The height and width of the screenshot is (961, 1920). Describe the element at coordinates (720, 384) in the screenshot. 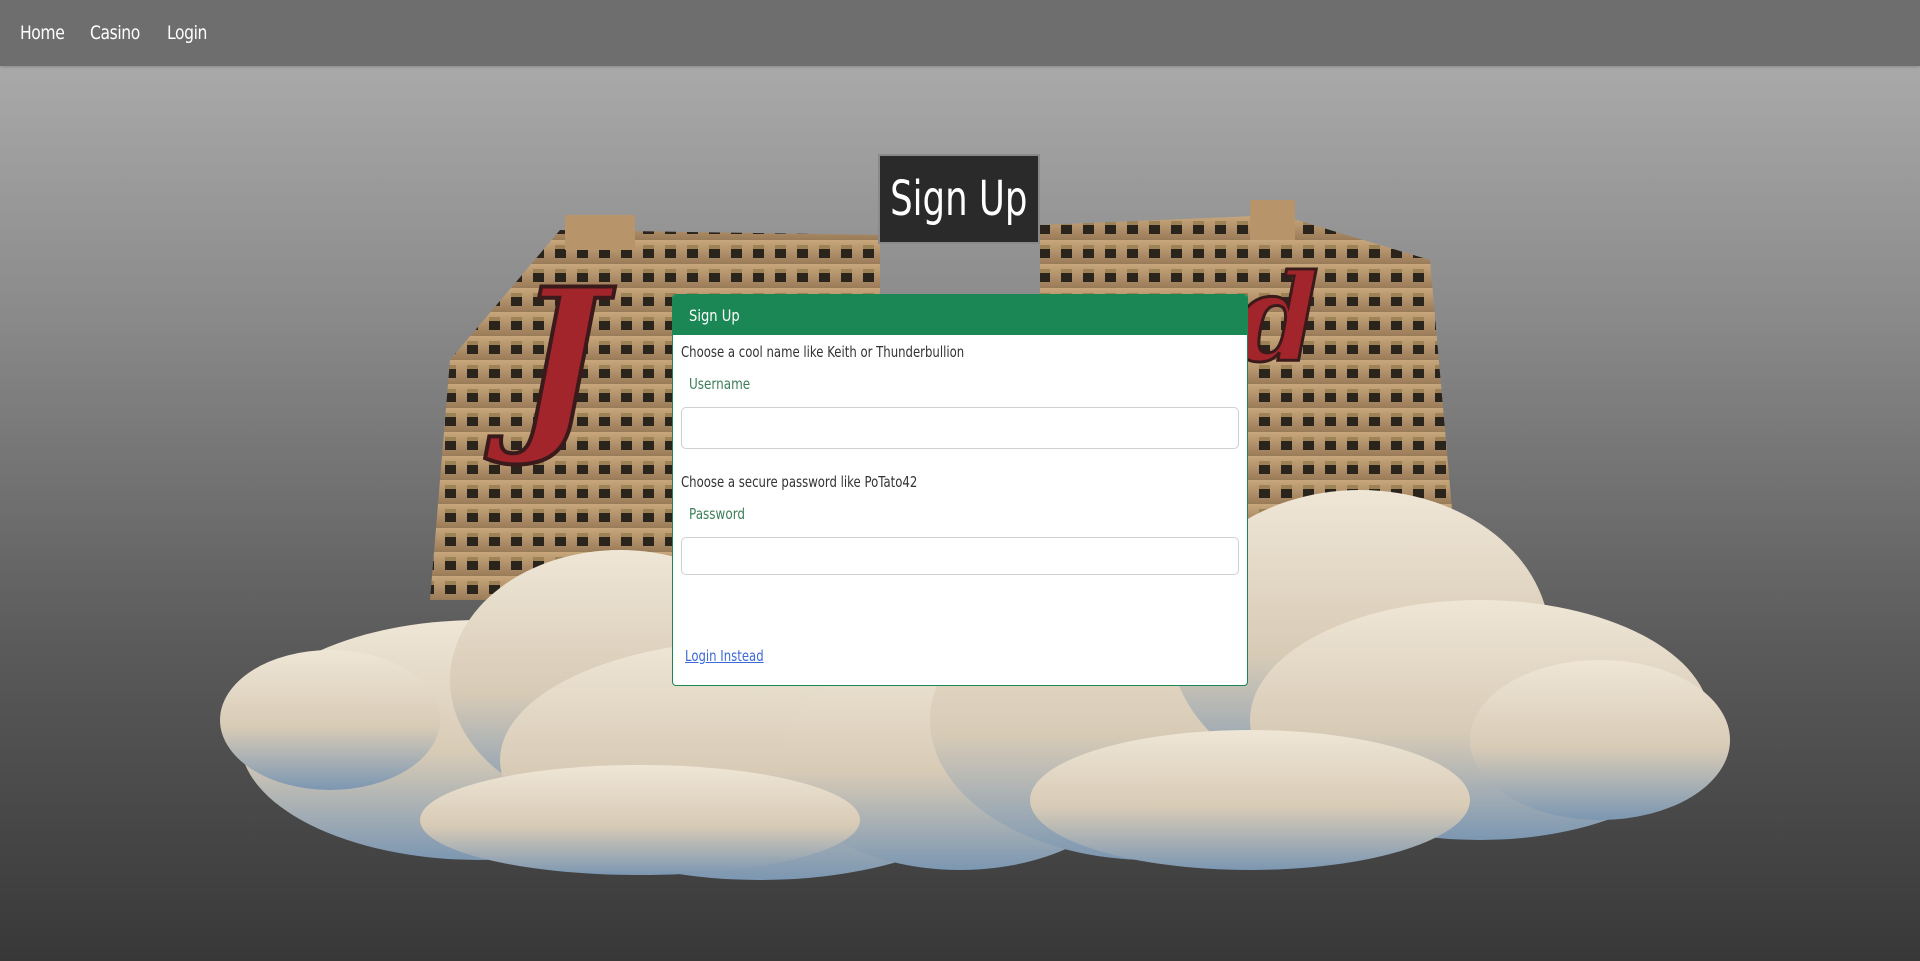

I see `username-label: Username` at that location.